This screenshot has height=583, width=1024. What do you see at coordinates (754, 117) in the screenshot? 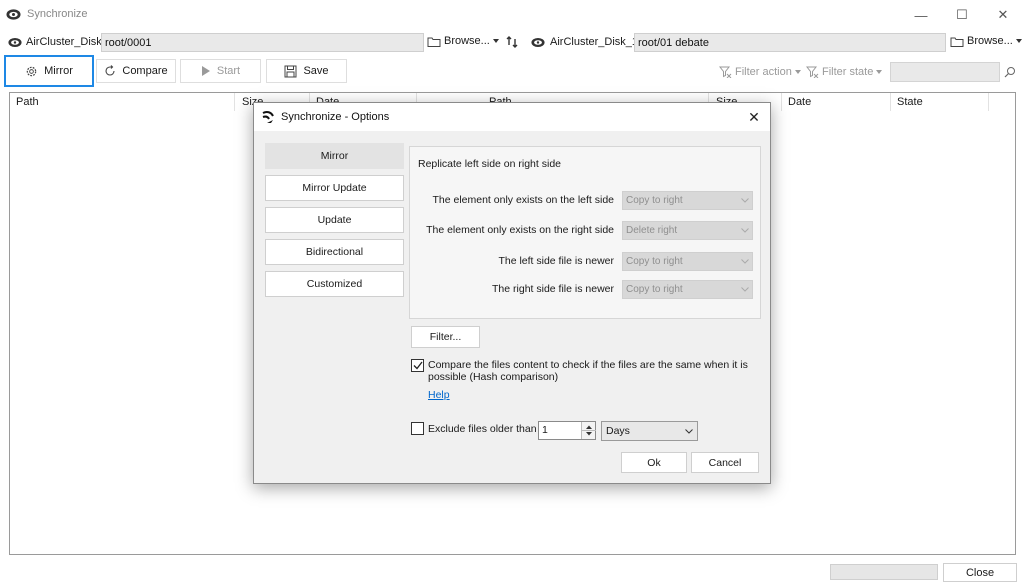
I see `dialog-close-button: ✕` at bounding box center [754, 117].